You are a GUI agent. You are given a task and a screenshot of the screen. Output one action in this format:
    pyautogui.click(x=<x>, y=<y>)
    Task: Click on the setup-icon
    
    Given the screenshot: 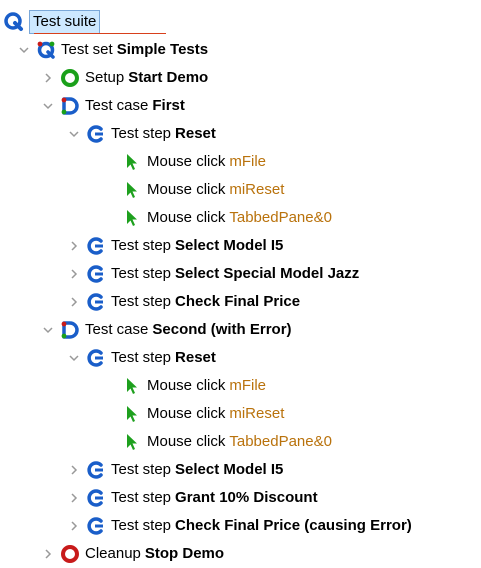 What is the action you would take?
    pyautogui.click(x=70, y=78)
    